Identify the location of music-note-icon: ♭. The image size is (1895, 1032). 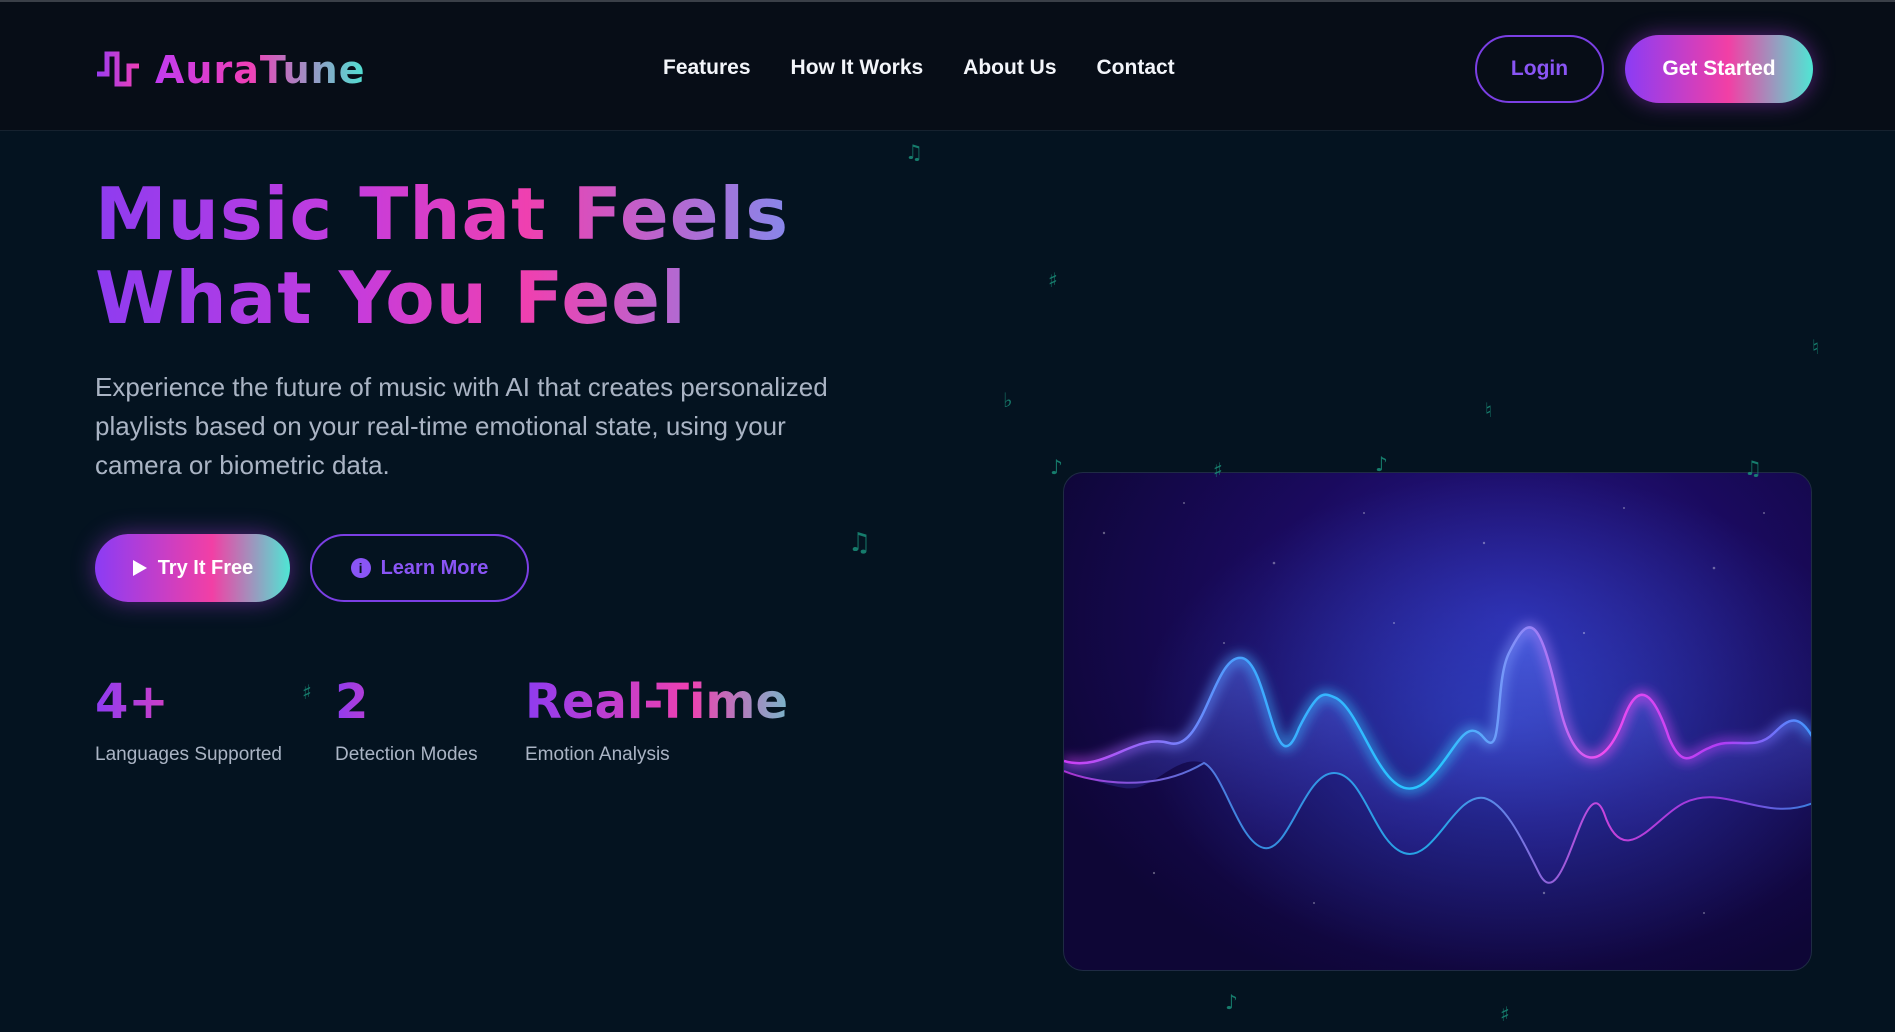
(1008, 400).